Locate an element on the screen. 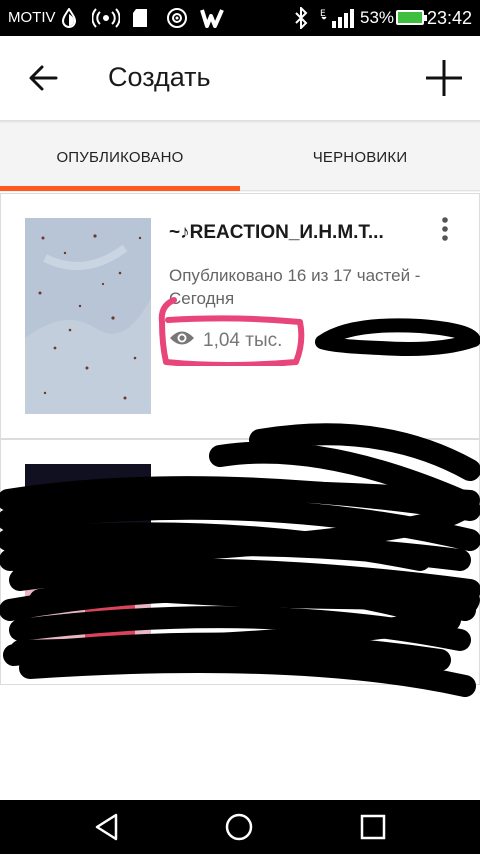 Image resolution: width=480 pixels, height=854 pixels. back-icon is located at coordinates (107, 827).